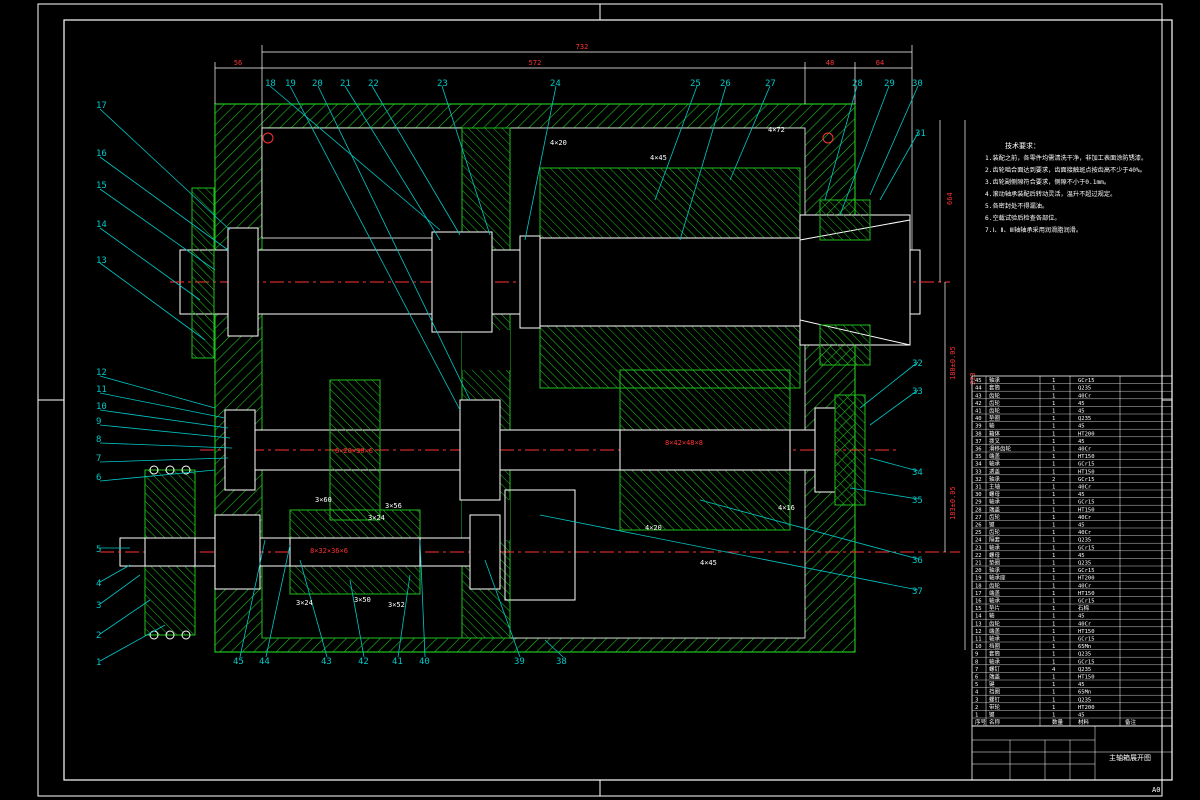 The image size is (1200, 800). Describe the element at coordinates (978, 647) in the screenshot. I see `bom-cell-no: 10` at that location.